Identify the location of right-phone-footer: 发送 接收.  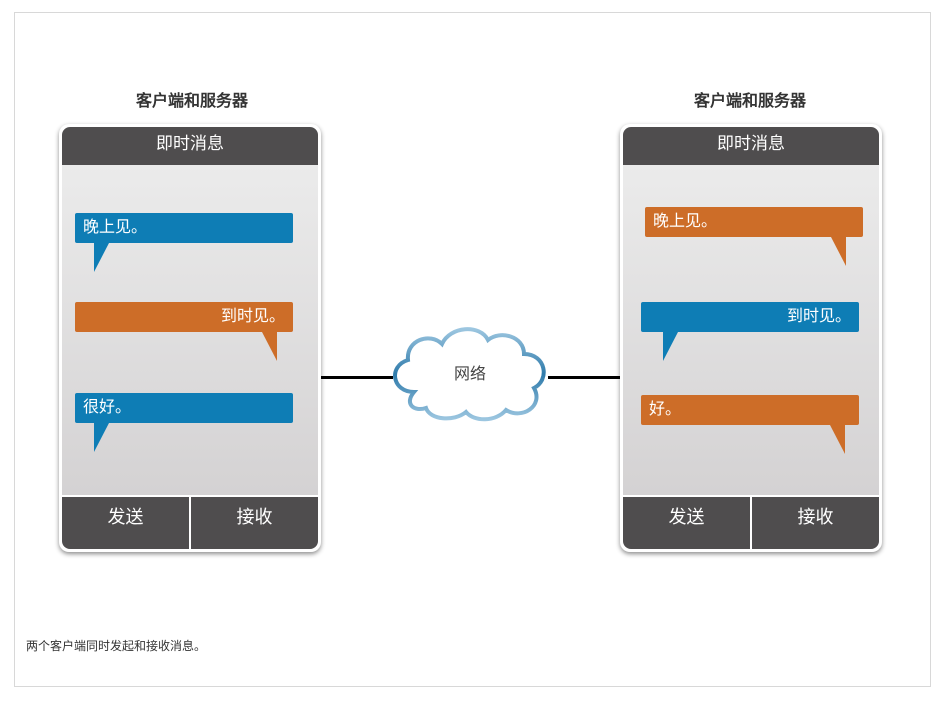
(751, 523).